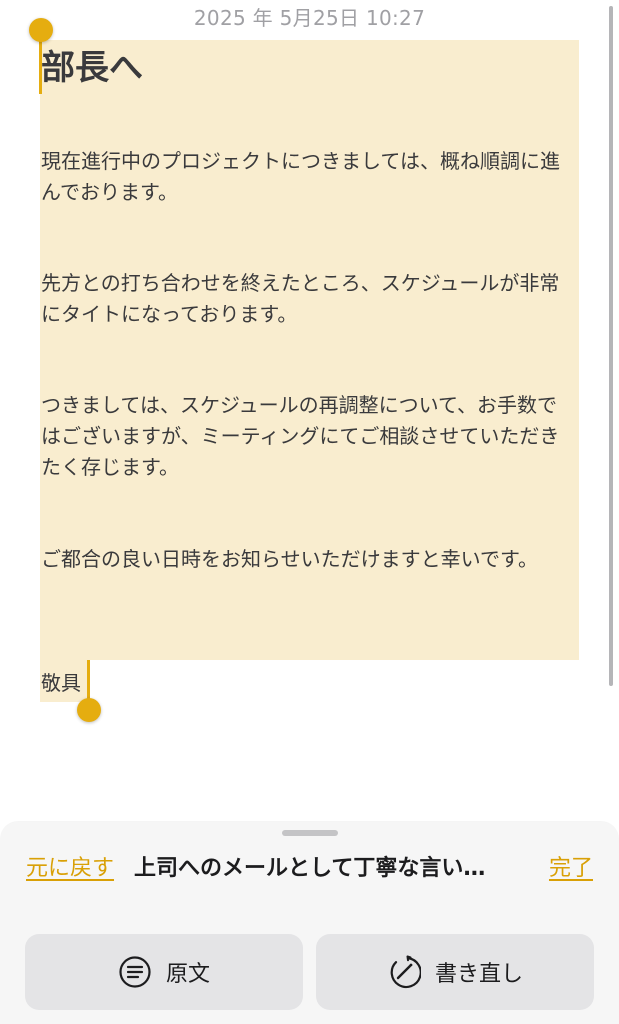 Image resolution: width=619 pixels, height=1024 pixels. What do you see at coordinates (300, 298) in the screenshot?
I see `note-paragraph: 先方との打ち合わせを終えたところ、スケジュールが非常にタイトになっております。` at bounding box center [300, 298].